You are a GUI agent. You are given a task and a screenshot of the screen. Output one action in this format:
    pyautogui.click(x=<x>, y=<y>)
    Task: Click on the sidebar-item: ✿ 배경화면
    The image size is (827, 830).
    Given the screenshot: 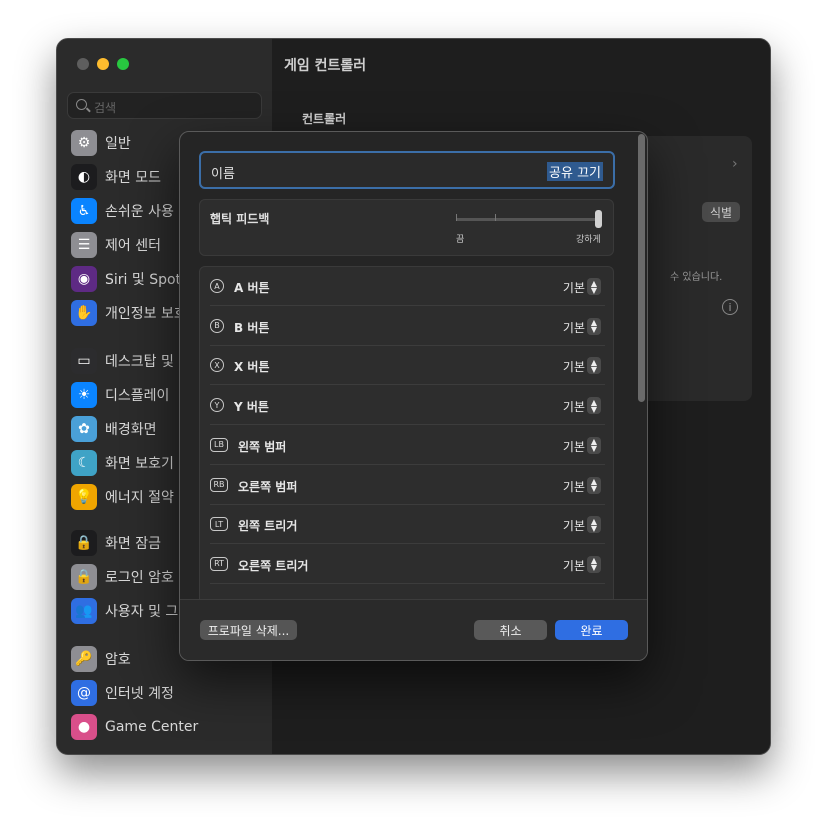 What is the action you would take?
    pyautogui.click(x=114, y=429)
    